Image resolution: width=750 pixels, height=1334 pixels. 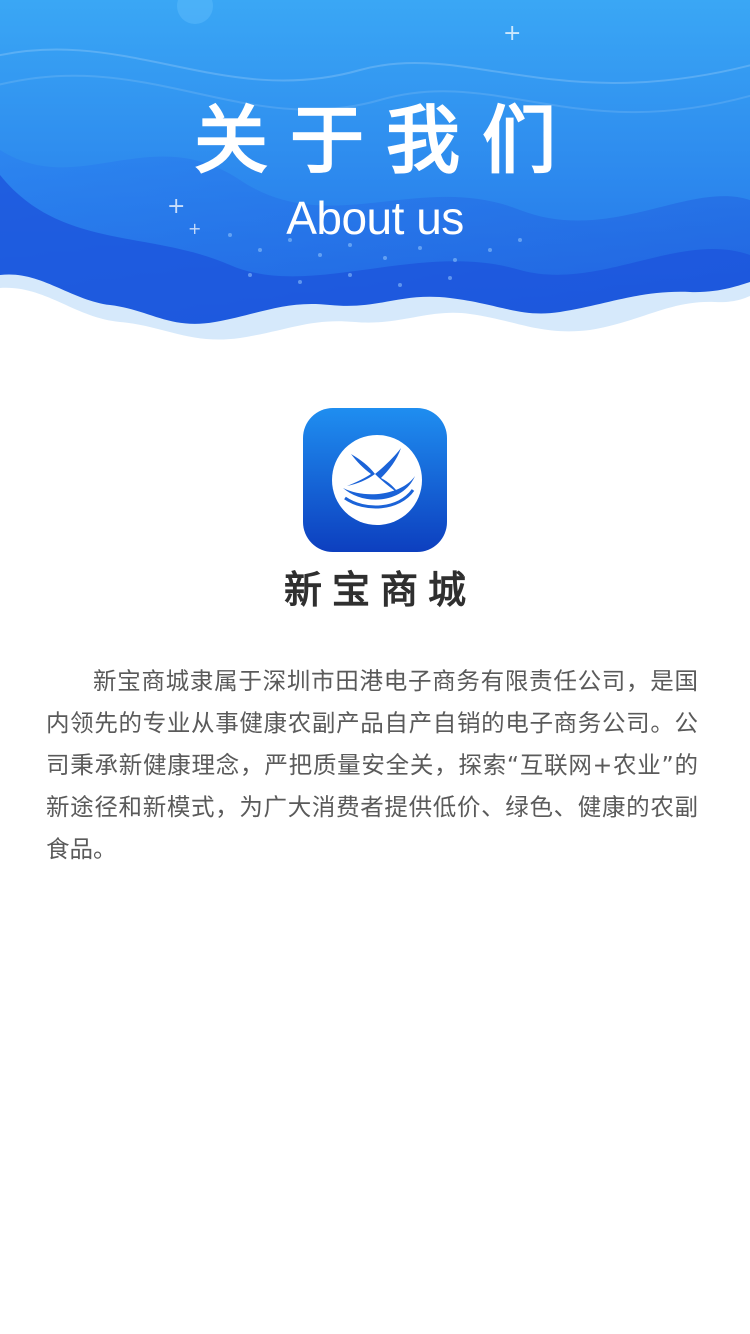 What do you see at coordinates (375, 218) in the screenshot?
I see `page-subtitle: About us` at bounding box center [375, 218].